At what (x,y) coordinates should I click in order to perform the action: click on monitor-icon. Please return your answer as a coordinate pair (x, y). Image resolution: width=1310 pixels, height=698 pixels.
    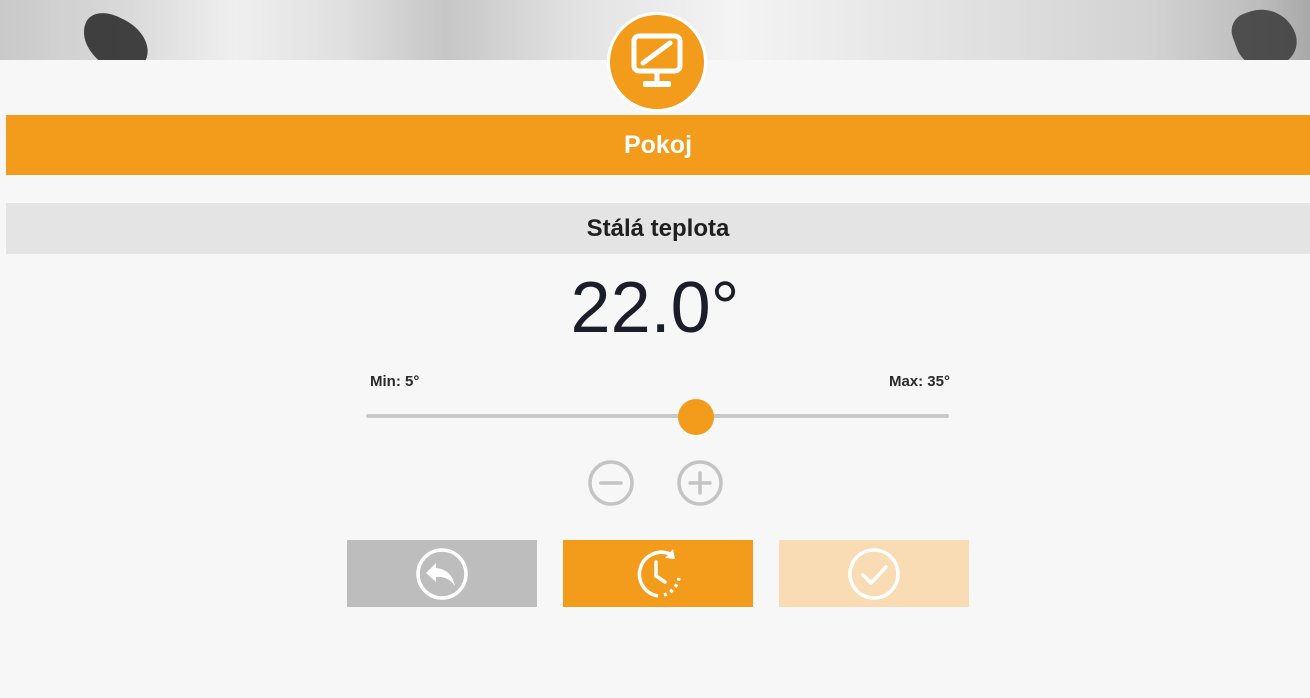
    Looking at the image, I should click on (657, 62).